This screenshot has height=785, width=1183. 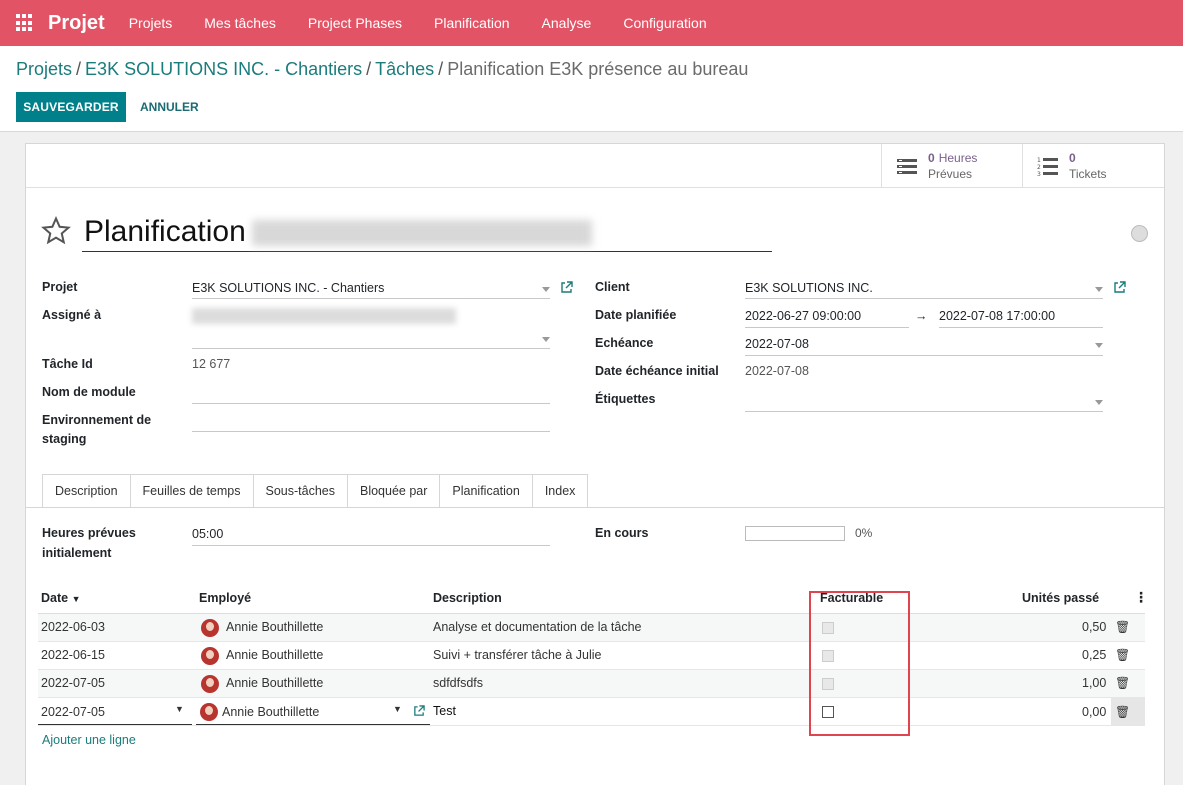 What do you see at coordinates (371, 298) in the screenshot?
I see `projet-field-line` at bounding box center [371, 298].